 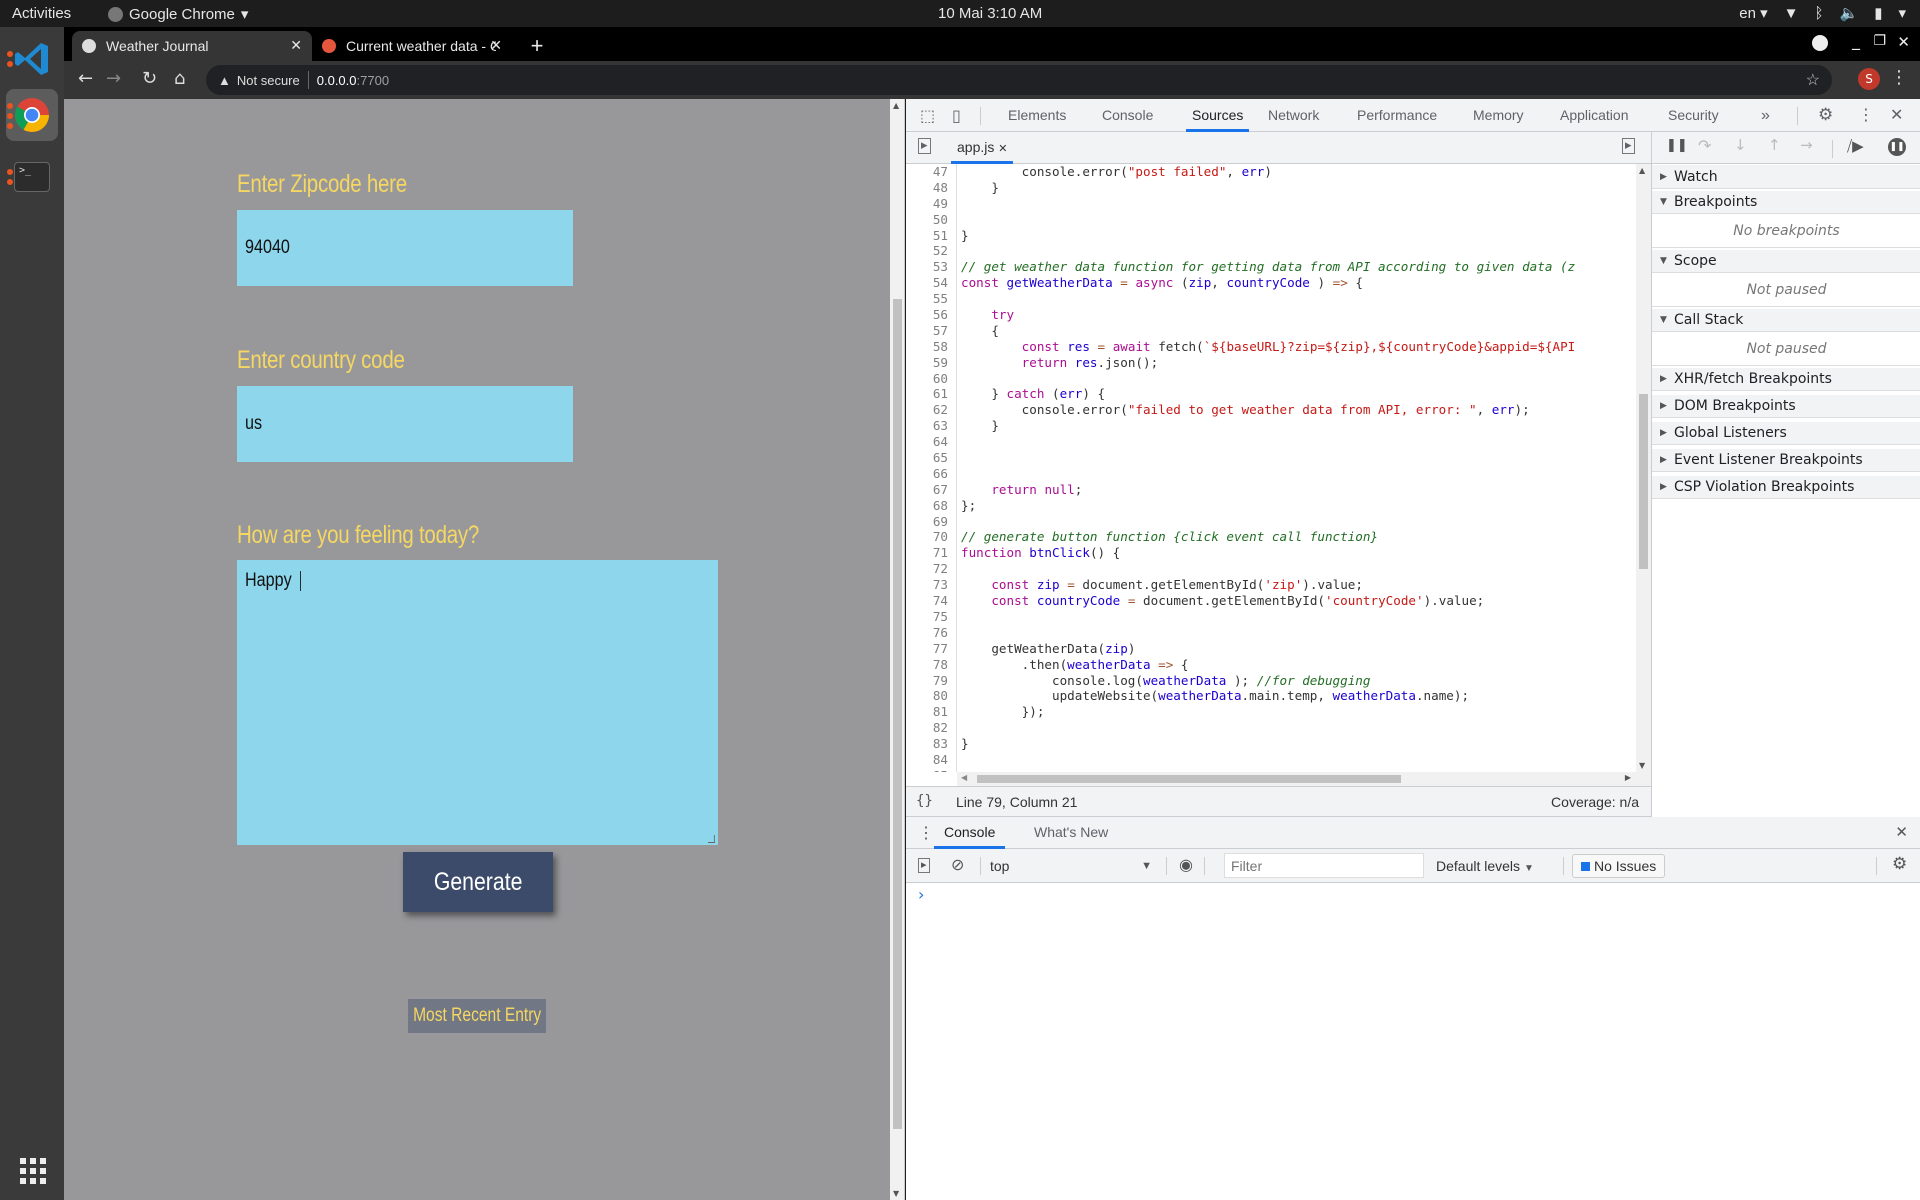 What do you see at coordinates (1271, 616) in the screenshot?
I see `code-line: 75` at bounding box center [1271, 616].